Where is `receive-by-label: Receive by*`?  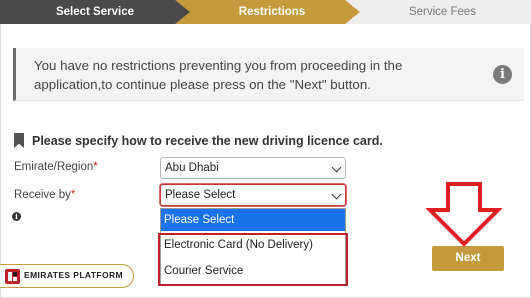
receive-by-label: Receive by* is located at coordinates (44, 195).